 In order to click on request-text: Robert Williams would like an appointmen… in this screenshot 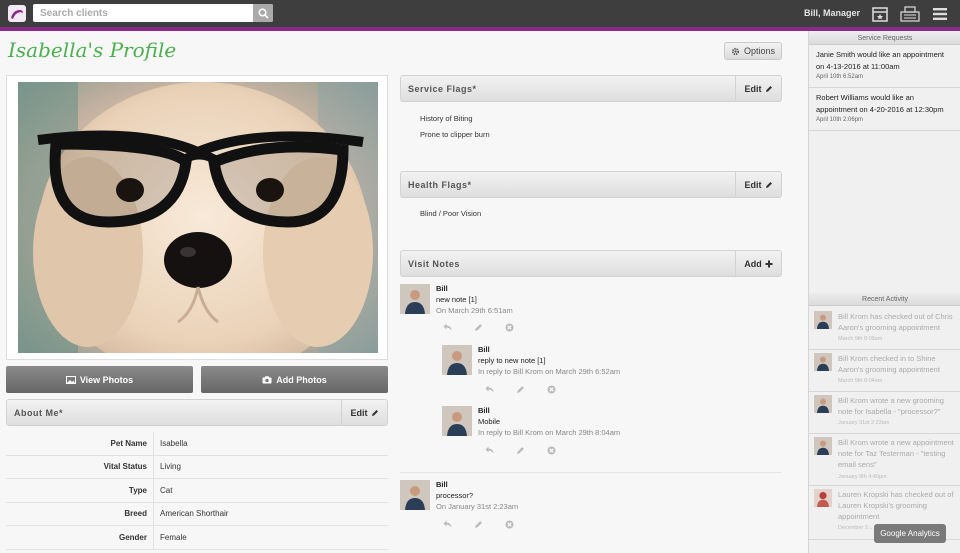, I will do `click(880, 103)`.